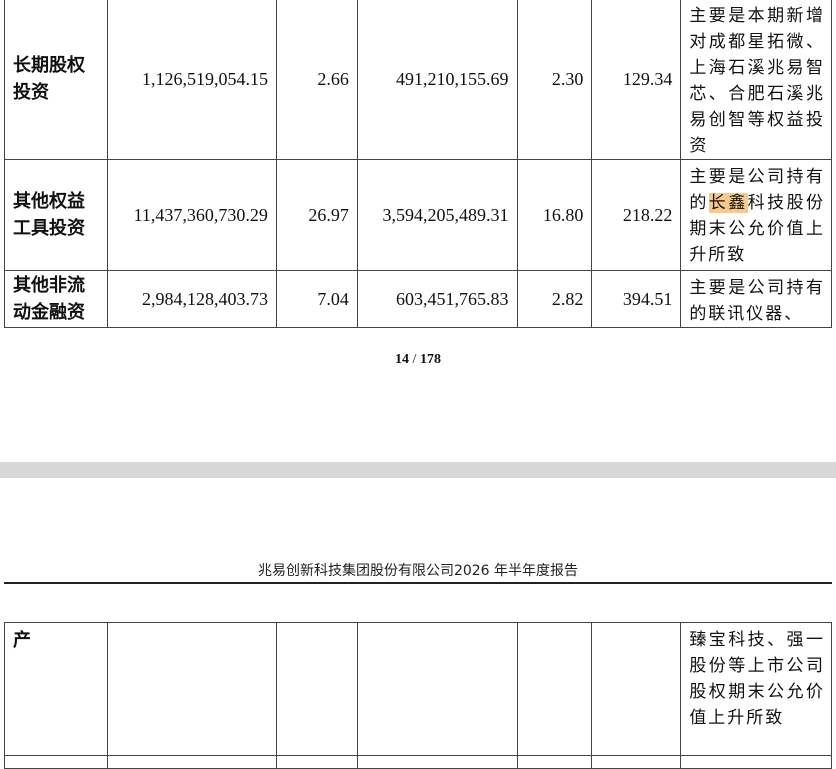 The height and width of the screenshot is (769, 836). Describe the element at coordinates (437, 80) in the screenshot. I see `prior-amount-cell: 491,210,155.69` at that location.